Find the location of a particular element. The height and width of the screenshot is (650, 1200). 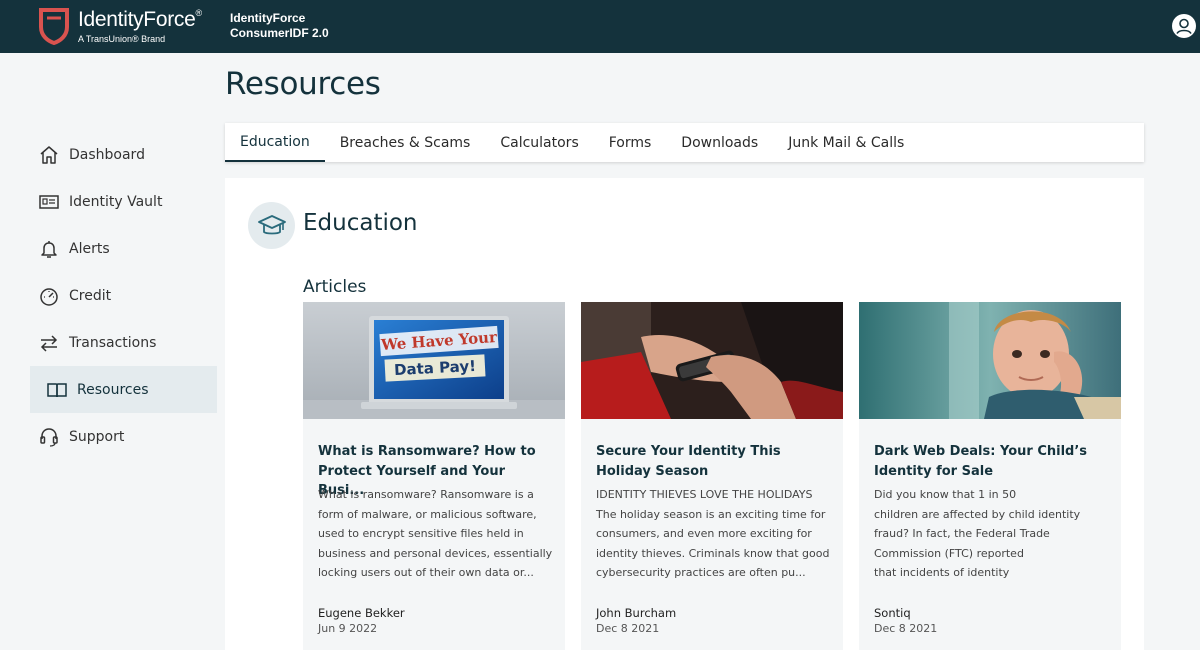

sidebar-item-credit: Credit is located at coordinates (123, 295).